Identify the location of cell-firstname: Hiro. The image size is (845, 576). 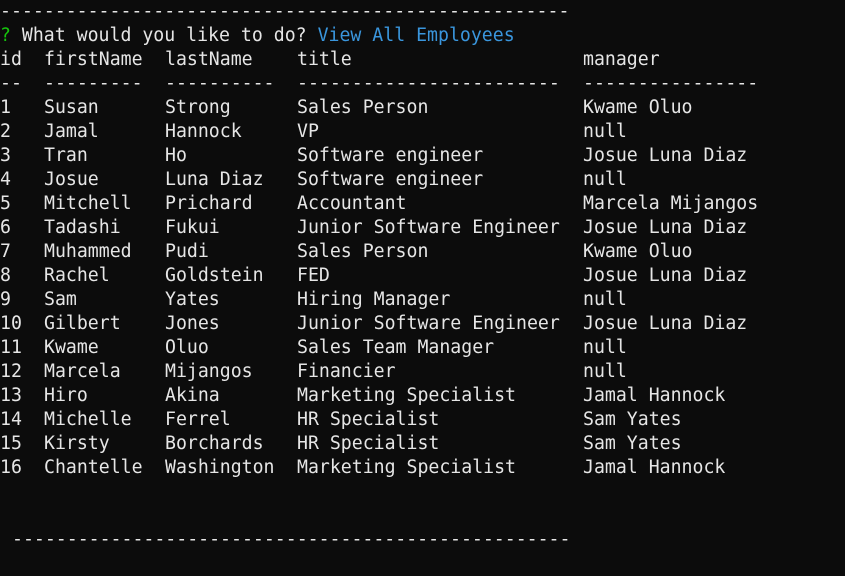
(66, 395).